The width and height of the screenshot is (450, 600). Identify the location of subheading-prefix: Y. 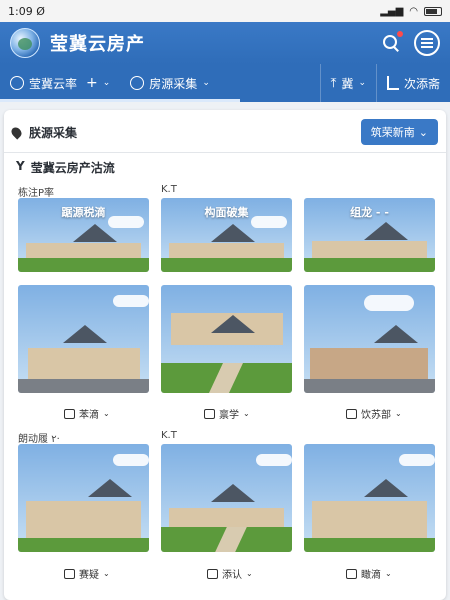
(20, 166).